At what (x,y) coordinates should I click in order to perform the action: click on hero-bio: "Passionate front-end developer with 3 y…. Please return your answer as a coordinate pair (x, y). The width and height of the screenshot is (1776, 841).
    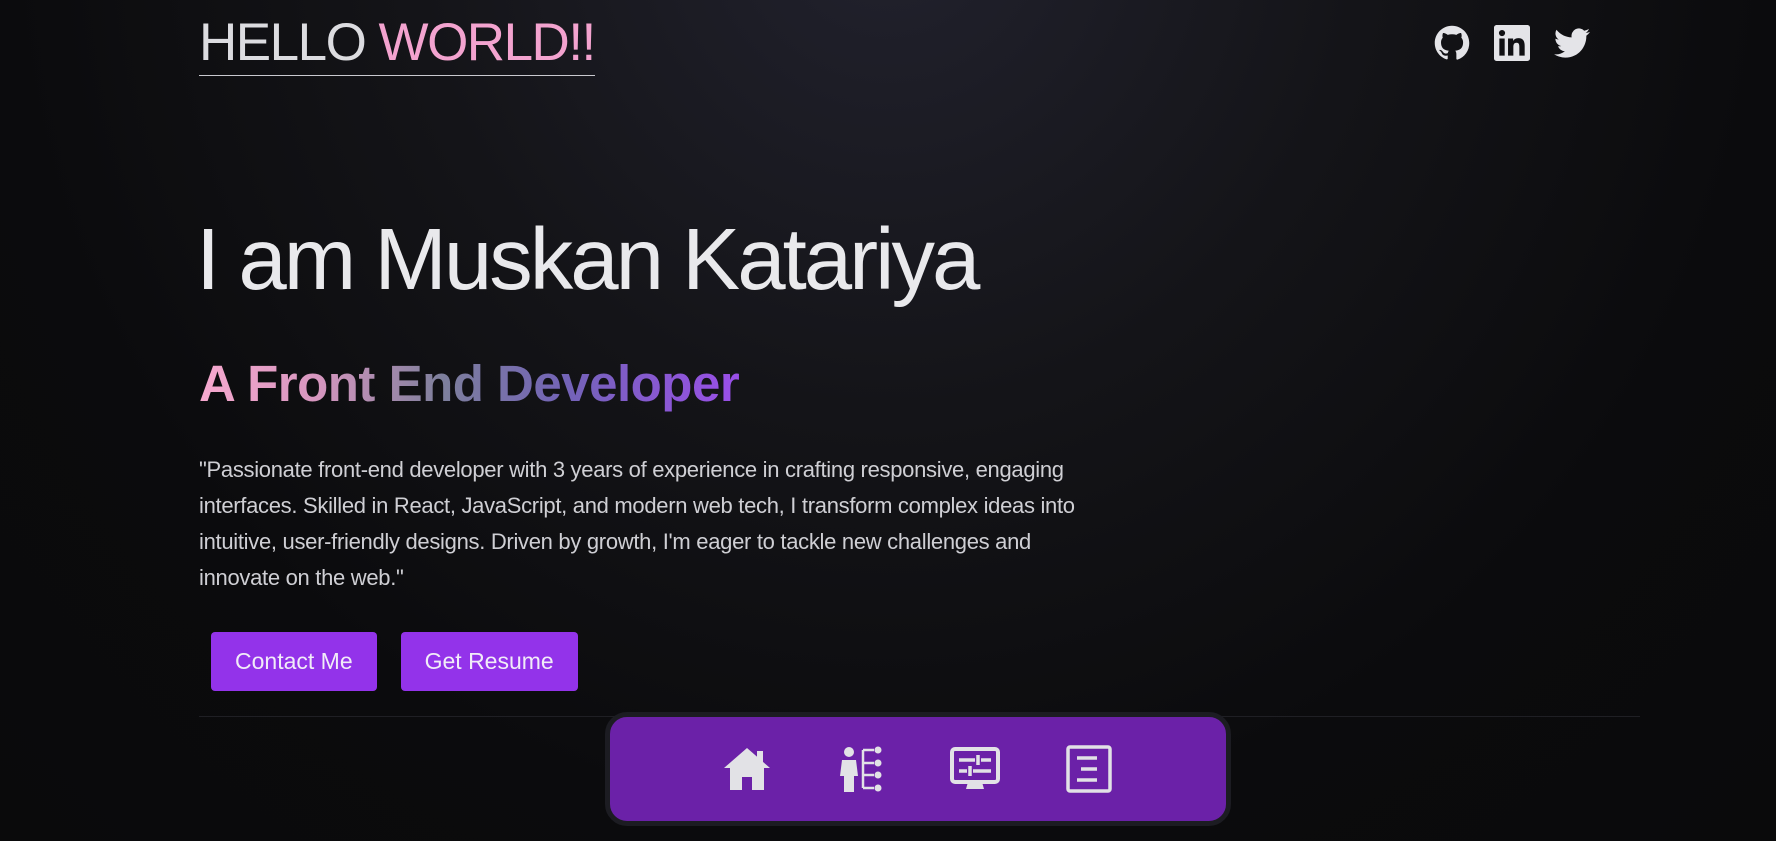
    Looking at the image, I should click on (637, 523).